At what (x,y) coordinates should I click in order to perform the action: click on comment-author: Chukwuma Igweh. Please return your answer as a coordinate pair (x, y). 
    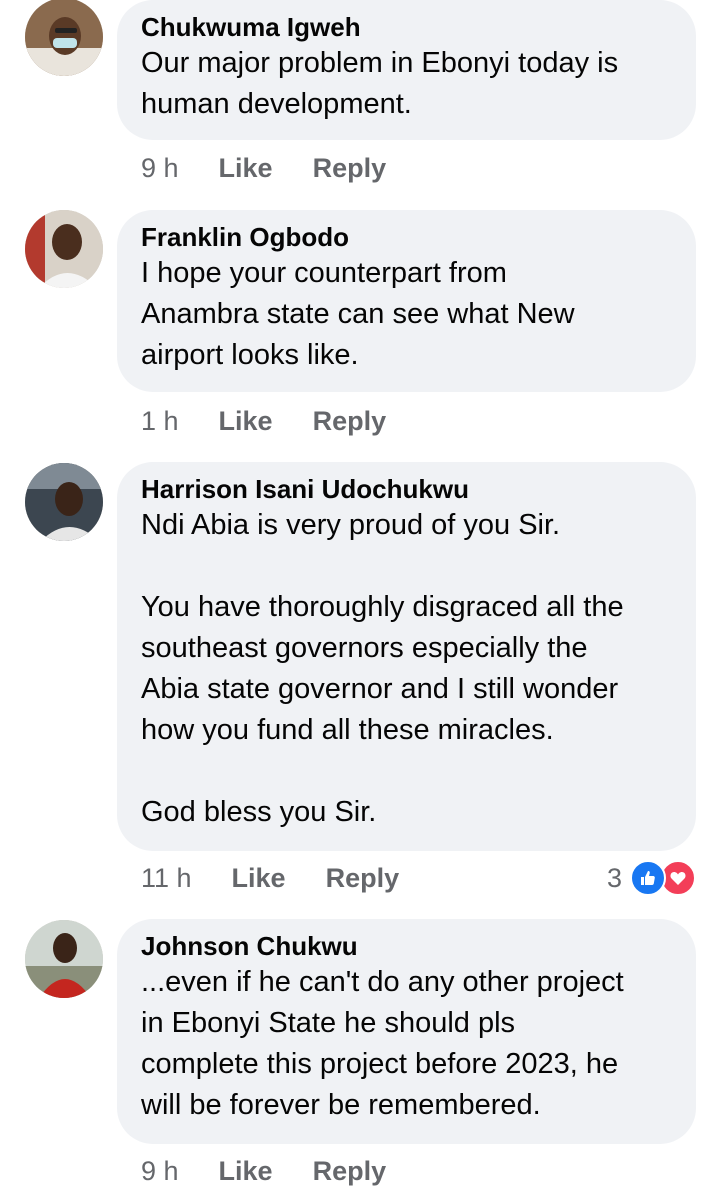
    Looking at the image, I should click on (406, 27).